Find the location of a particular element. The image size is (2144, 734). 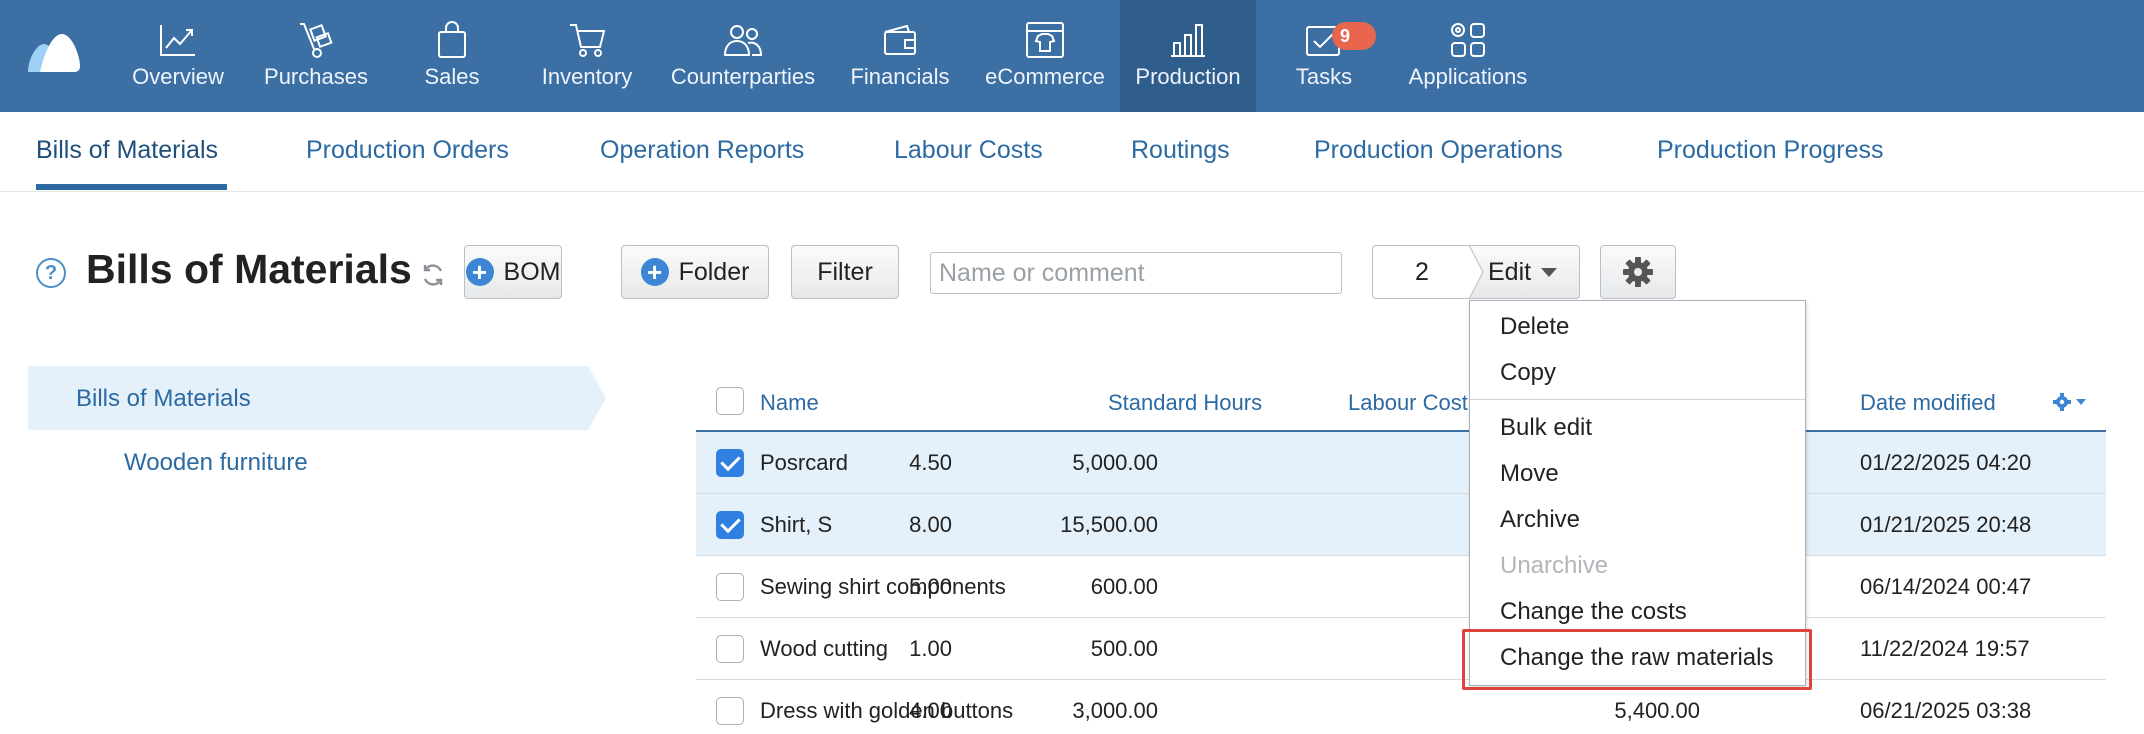

cell-name: Dress with golden buttons is located at coordinates (887, 710).